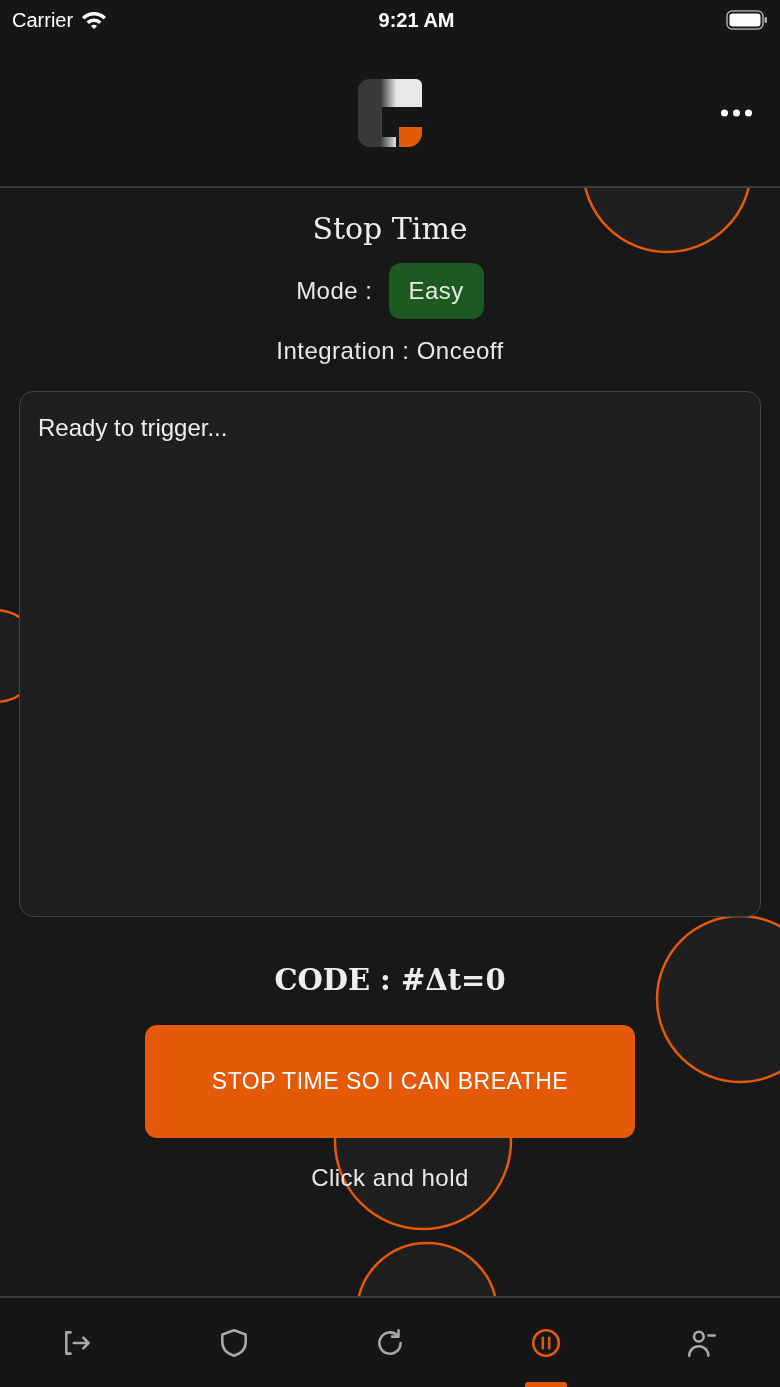  Describe the element at coordinates (436, 291) in the screenshot. I see `mode-pill: Easy` at that location.